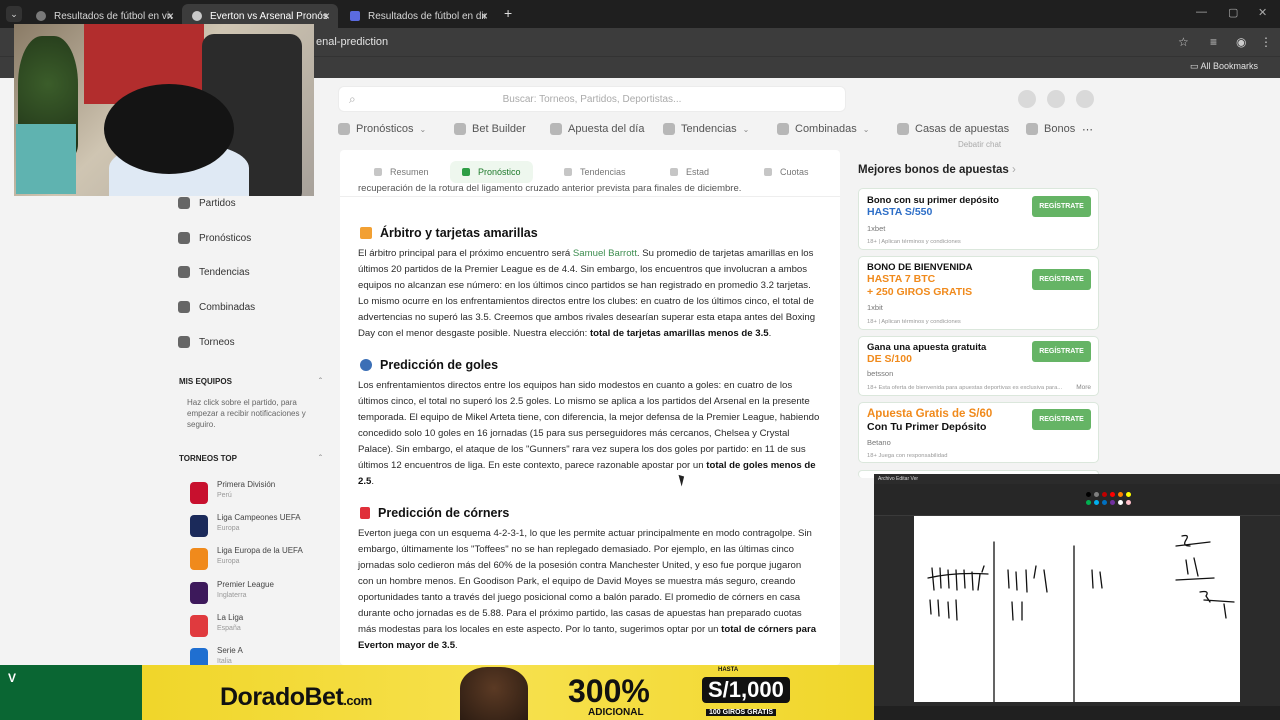  I want to click on minimize-icon: —, so click(1201, 12).